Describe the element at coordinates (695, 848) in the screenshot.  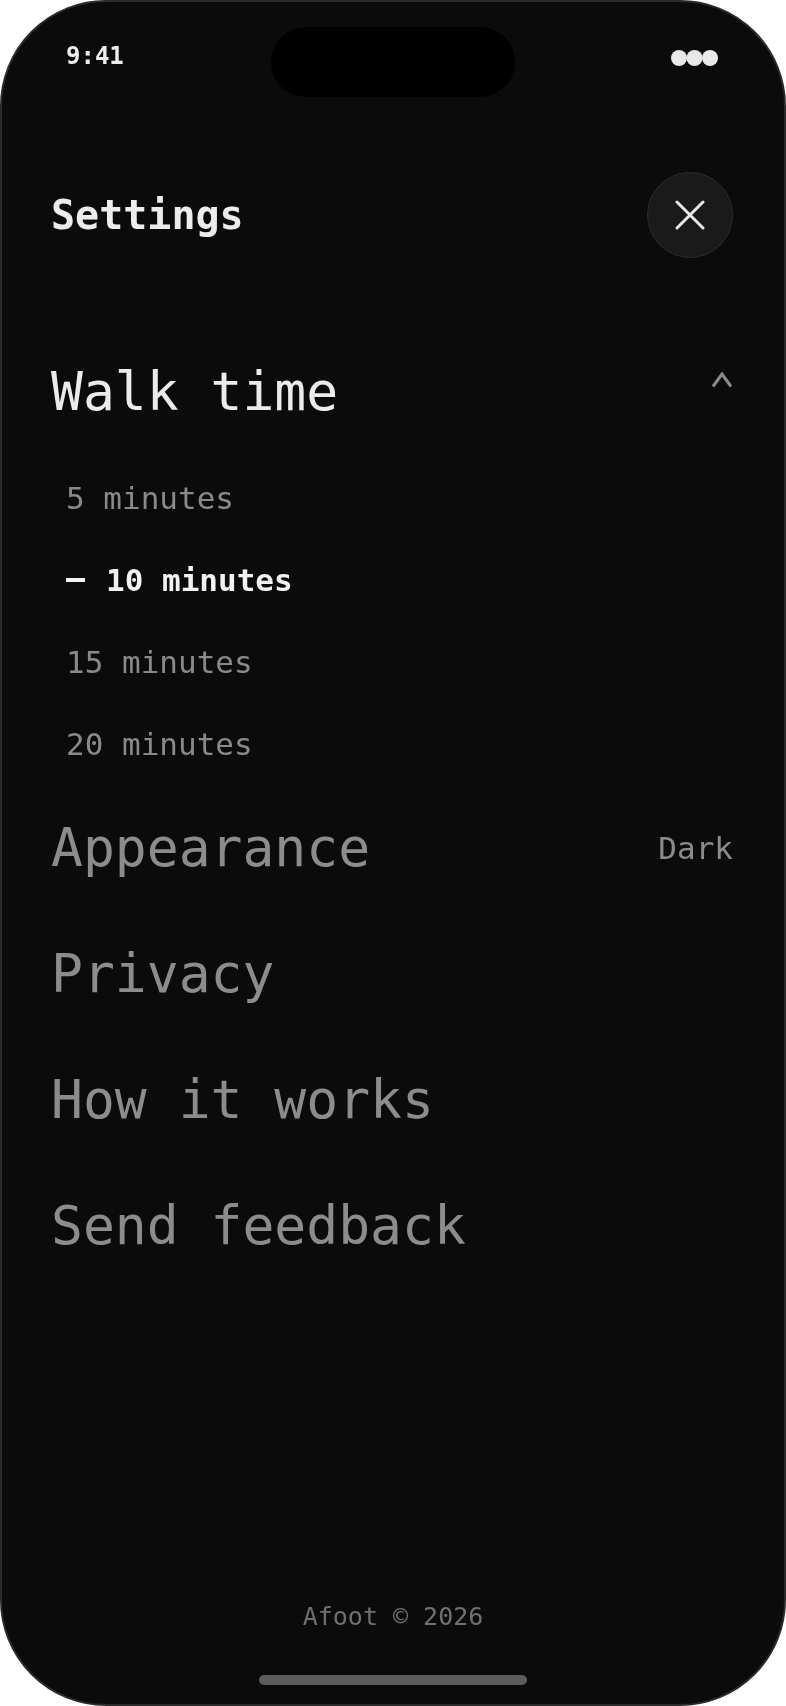
I see `appearance-value: Dark` at that location.